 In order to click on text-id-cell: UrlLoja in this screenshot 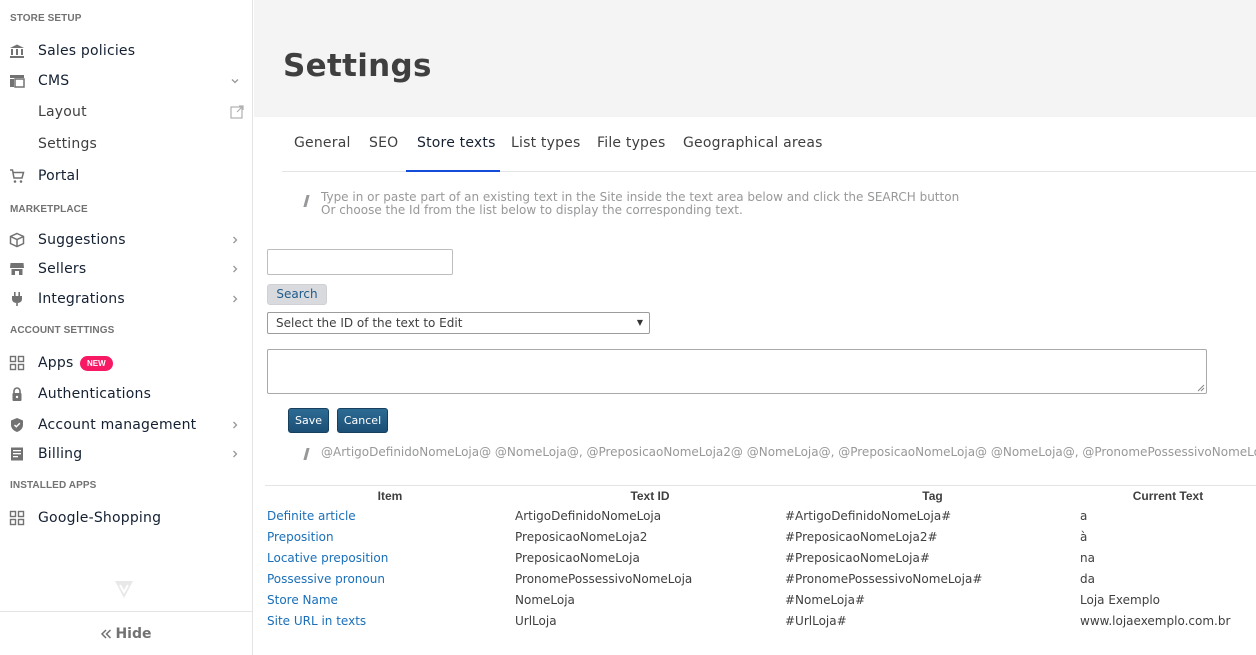, I will do `click(536, 621)`.